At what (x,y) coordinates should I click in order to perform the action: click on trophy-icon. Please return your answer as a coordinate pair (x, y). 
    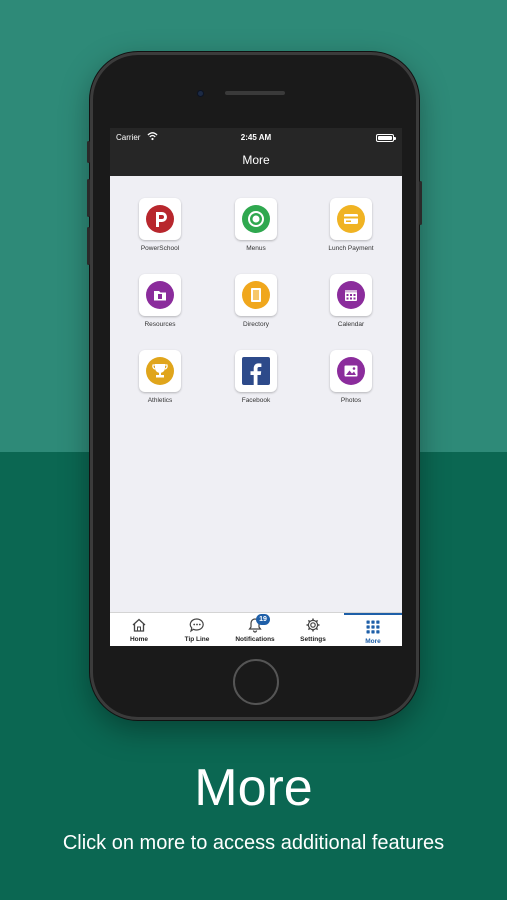
    Looking at the image, I should click on (160, 371).